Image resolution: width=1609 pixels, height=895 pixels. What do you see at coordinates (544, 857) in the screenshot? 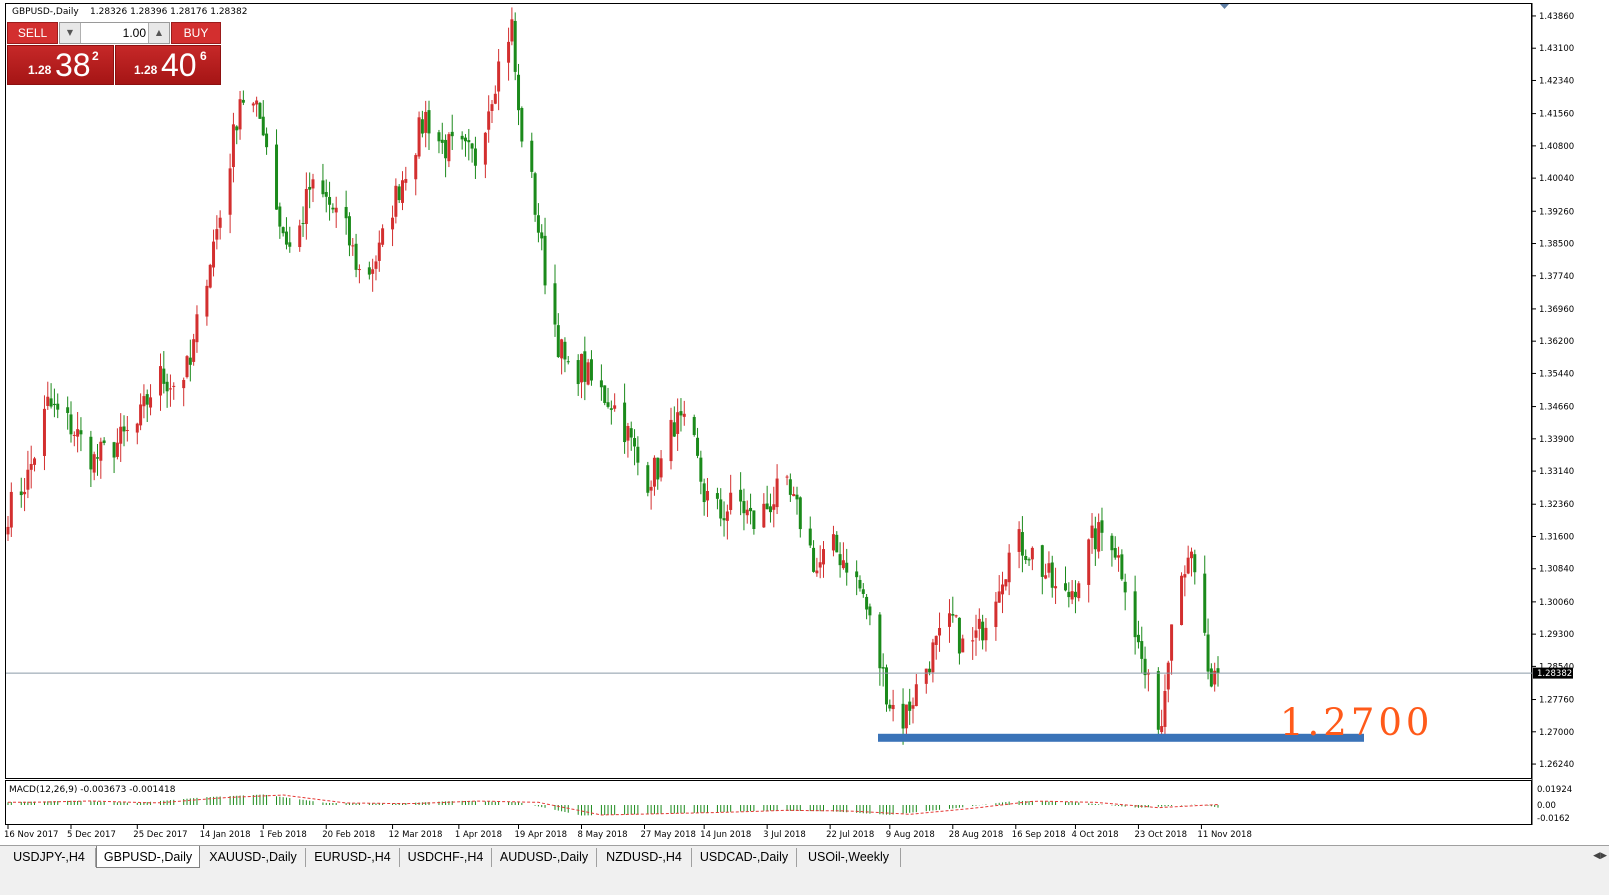
I see `tab-audusd-daily: AUDUSD-,Daily` at bounding box center [544, 857].